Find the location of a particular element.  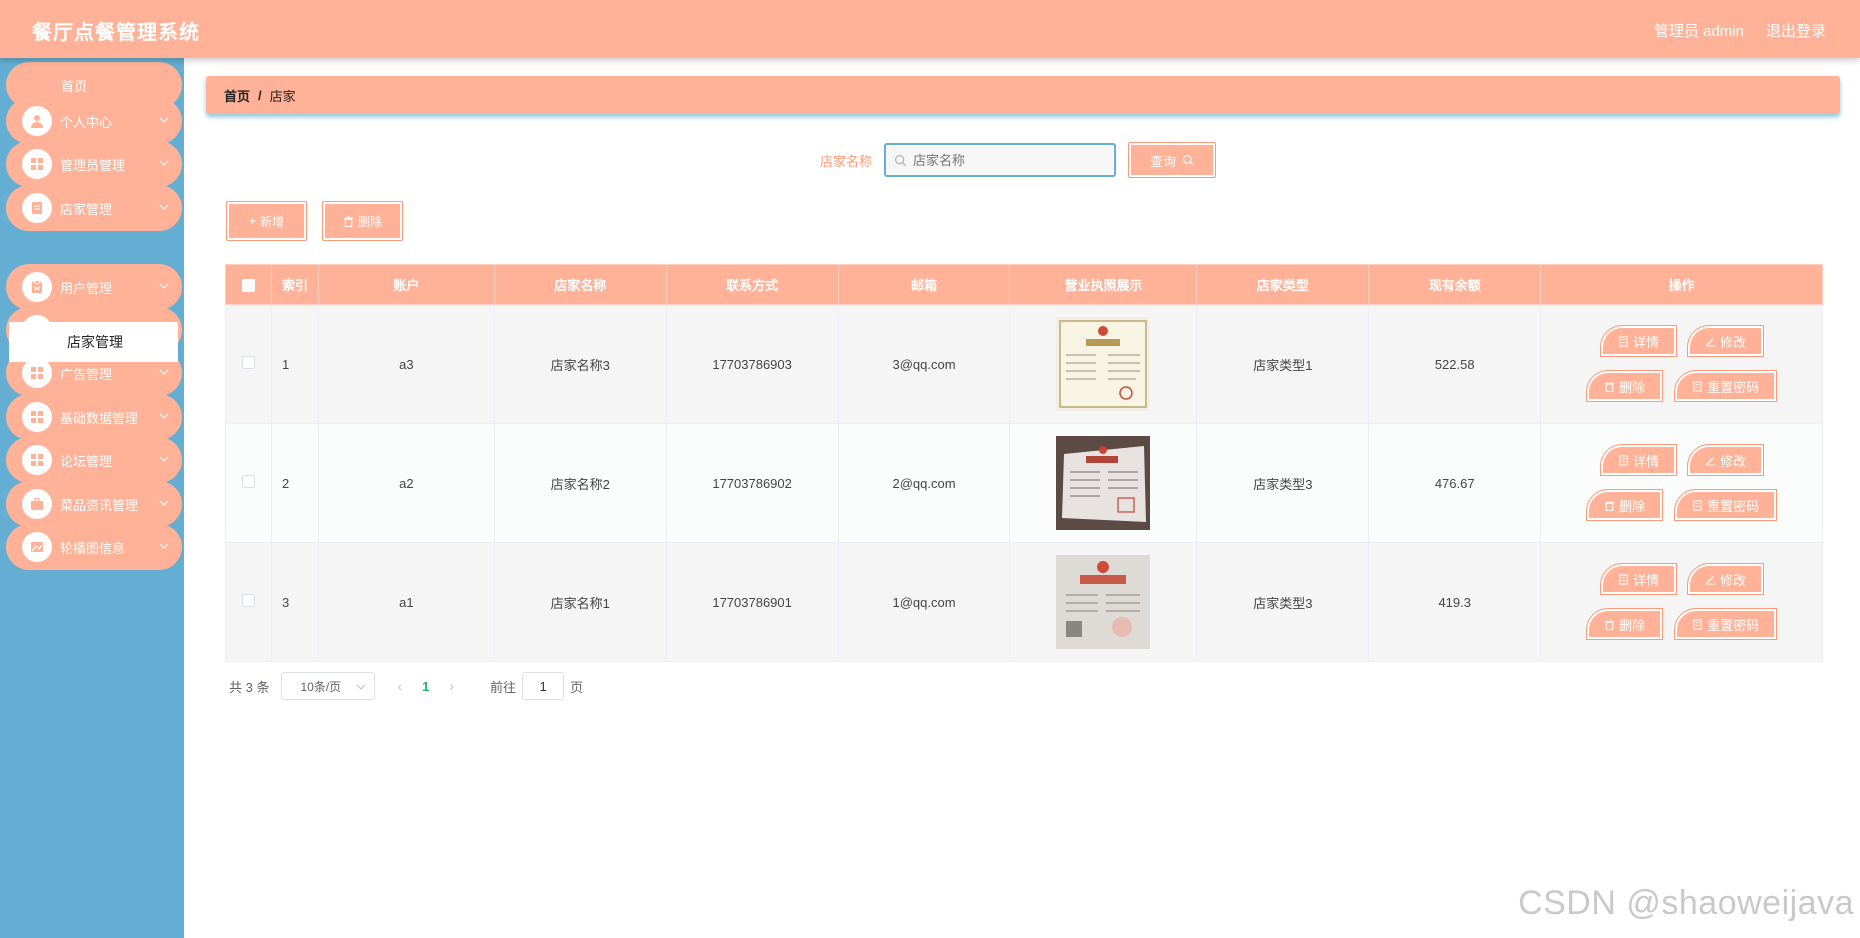

breadcrumb-home: 首页 is located at coordinates (237, 95).